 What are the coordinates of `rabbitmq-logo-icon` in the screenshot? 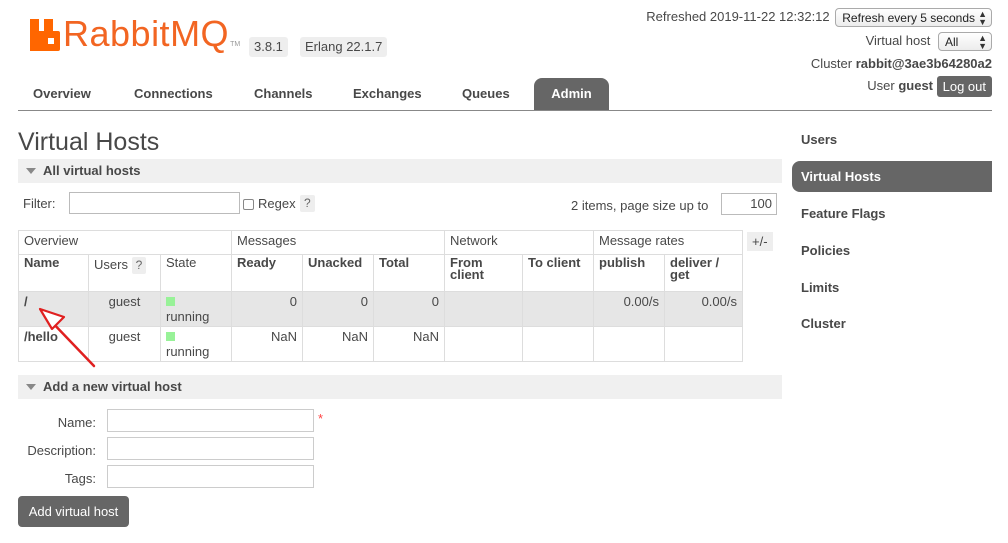 It's located at (45, 35).